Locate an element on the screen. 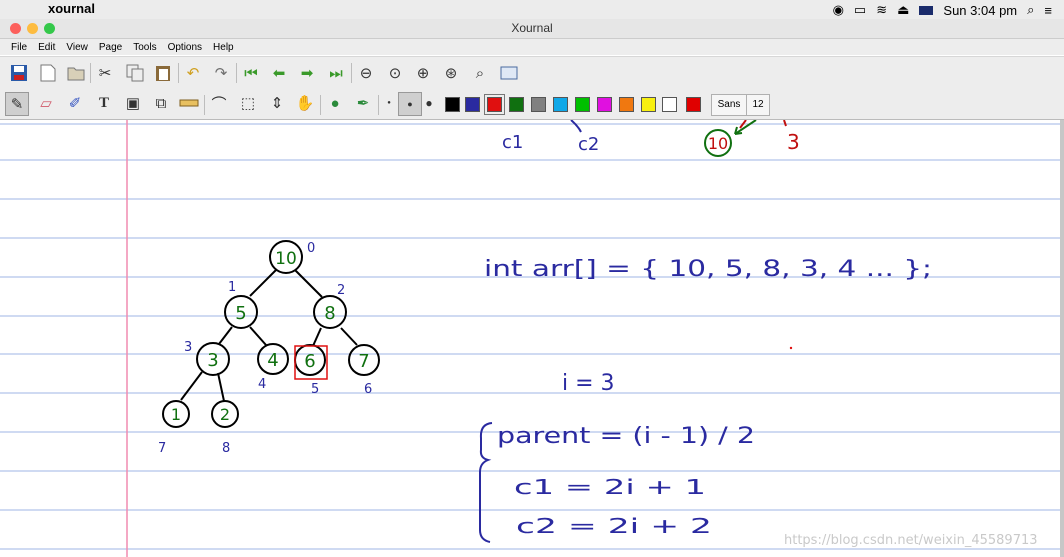 Image resolution: width=1064 pixels, height=557 pixels. fullscreen-icon is located at coordinates (509, 73).